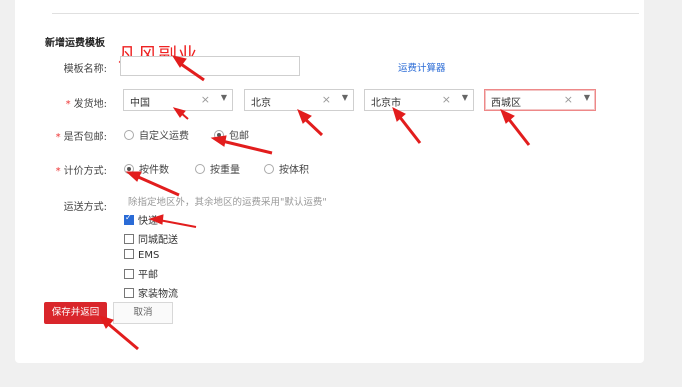 The height and width of the screenshot is (387, 682). I want to click on page-title: 新增运费模板, so click(75, 43).